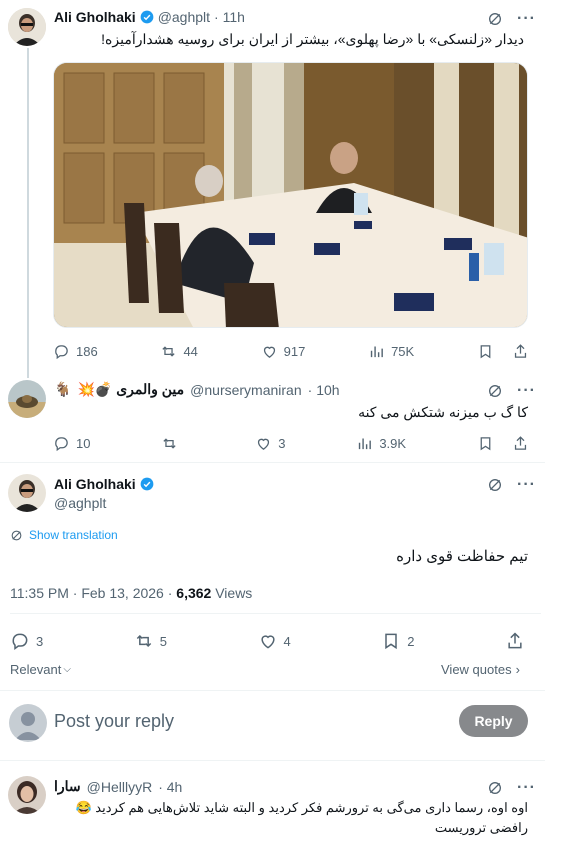 The width and height of the screenshot is (561, 842). I want to click on reply2-header: سارا @HelllyyR · 4h, so click(118, 786).